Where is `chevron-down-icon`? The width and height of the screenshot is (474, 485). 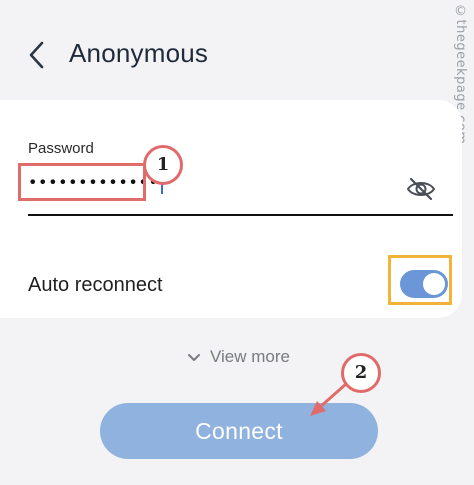 chevron-down-icon is located at coordinates (194, 357).